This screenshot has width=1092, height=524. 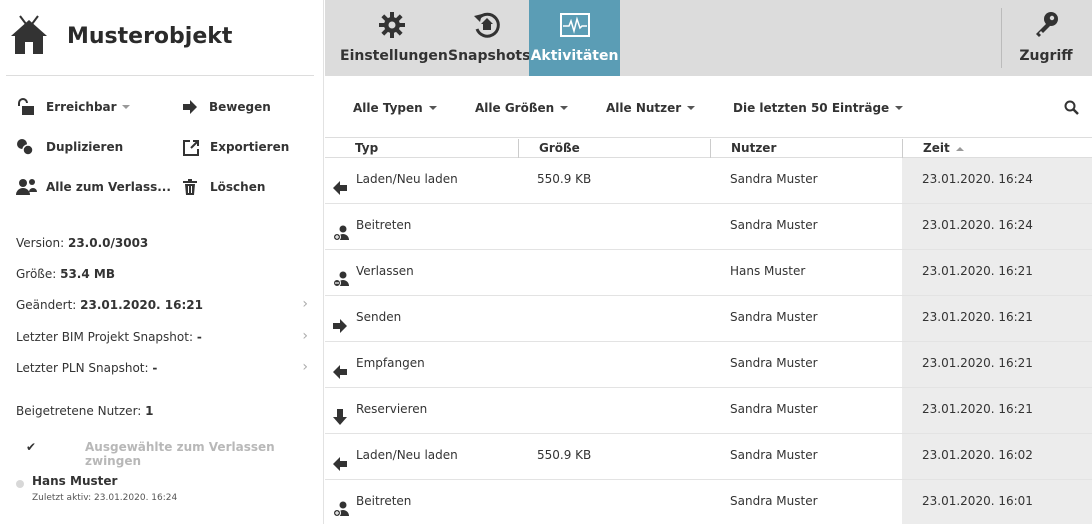 I want to click on changed-info: Geändert: 23.01.2020. 16:21 ›, so click(x=162, y=304).